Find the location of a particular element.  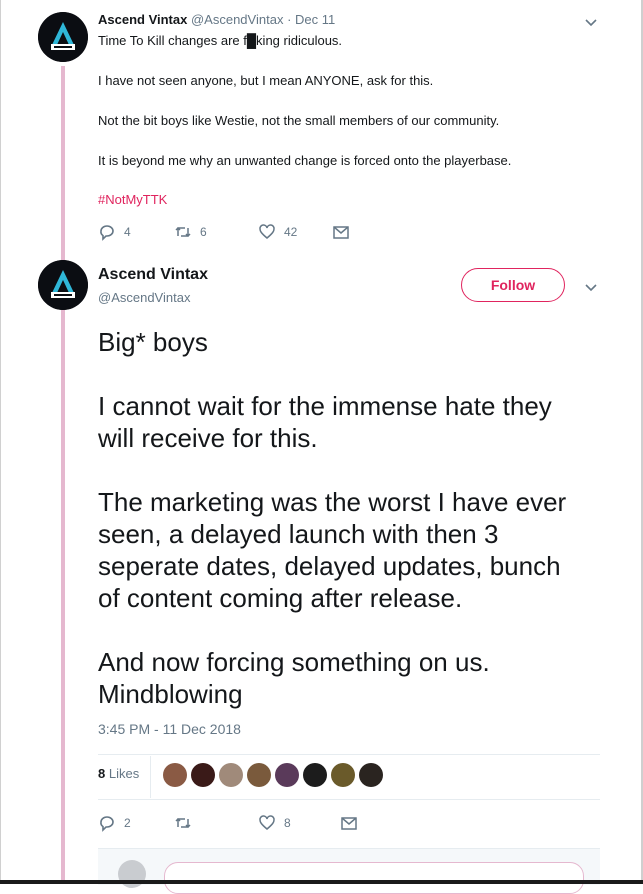

tweet-text-line: seen, a delayed launch with then 3 is located at coordinates (298, 534).